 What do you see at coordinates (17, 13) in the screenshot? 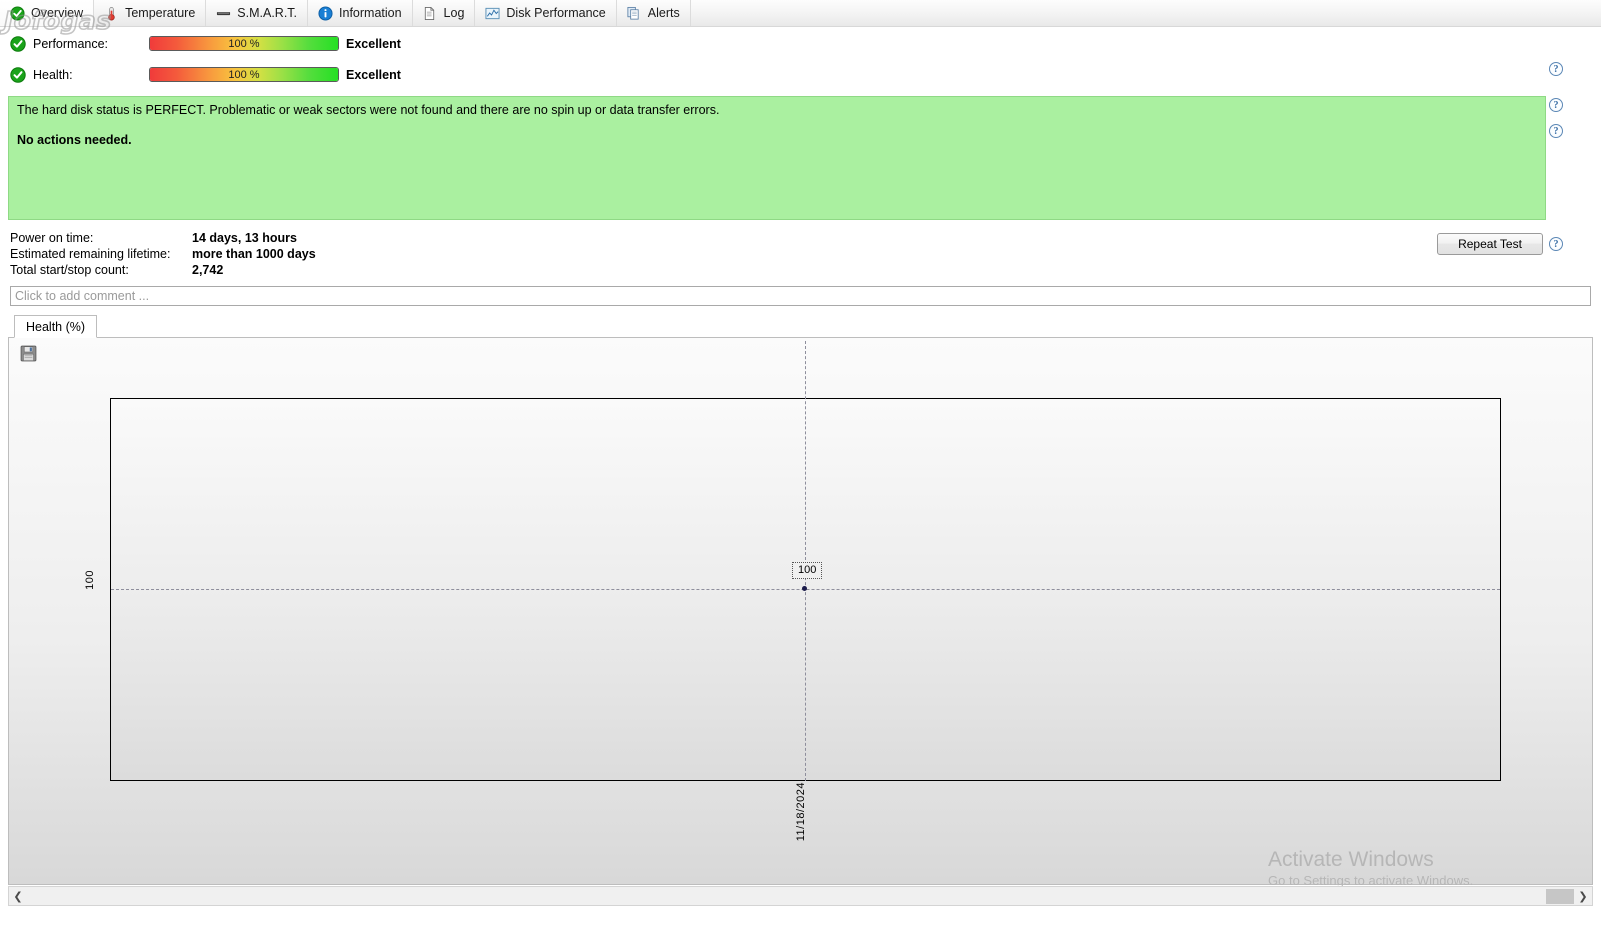
I see `check-circle-icon` at bounding box center [17, 13].